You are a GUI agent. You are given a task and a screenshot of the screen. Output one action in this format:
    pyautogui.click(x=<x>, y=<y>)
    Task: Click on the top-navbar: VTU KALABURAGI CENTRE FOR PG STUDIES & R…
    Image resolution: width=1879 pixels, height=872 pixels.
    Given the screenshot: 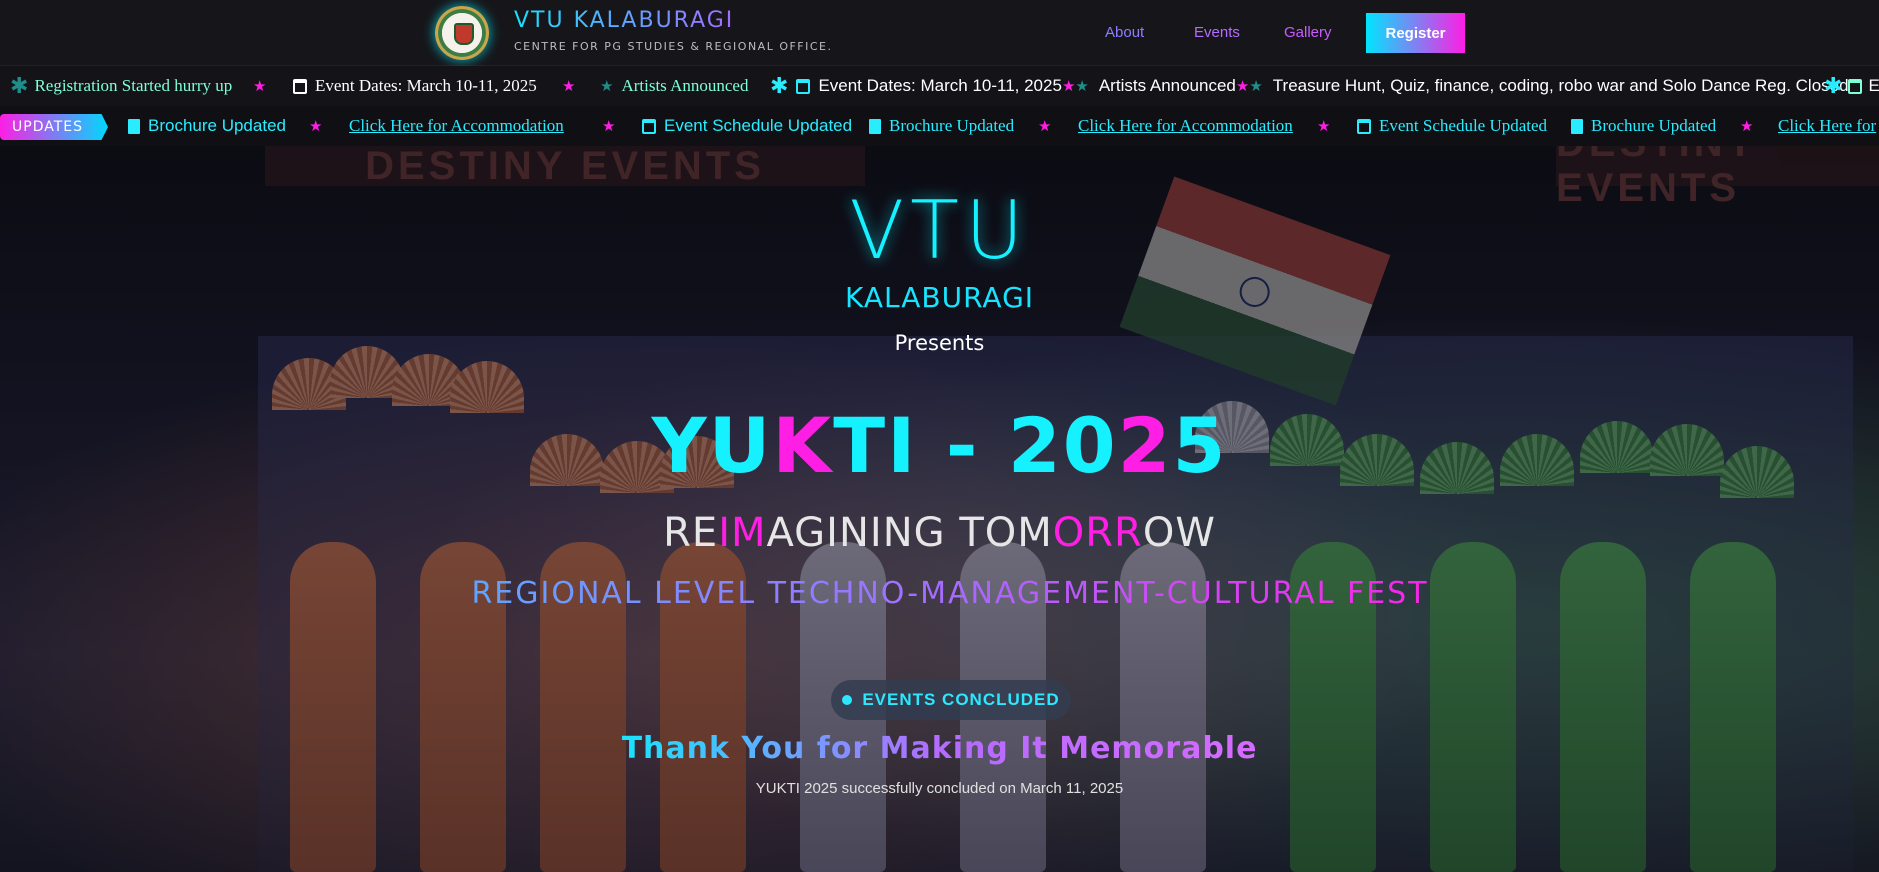 What is the action you would take?
    pyautogui.click(x=939, y=33)
    